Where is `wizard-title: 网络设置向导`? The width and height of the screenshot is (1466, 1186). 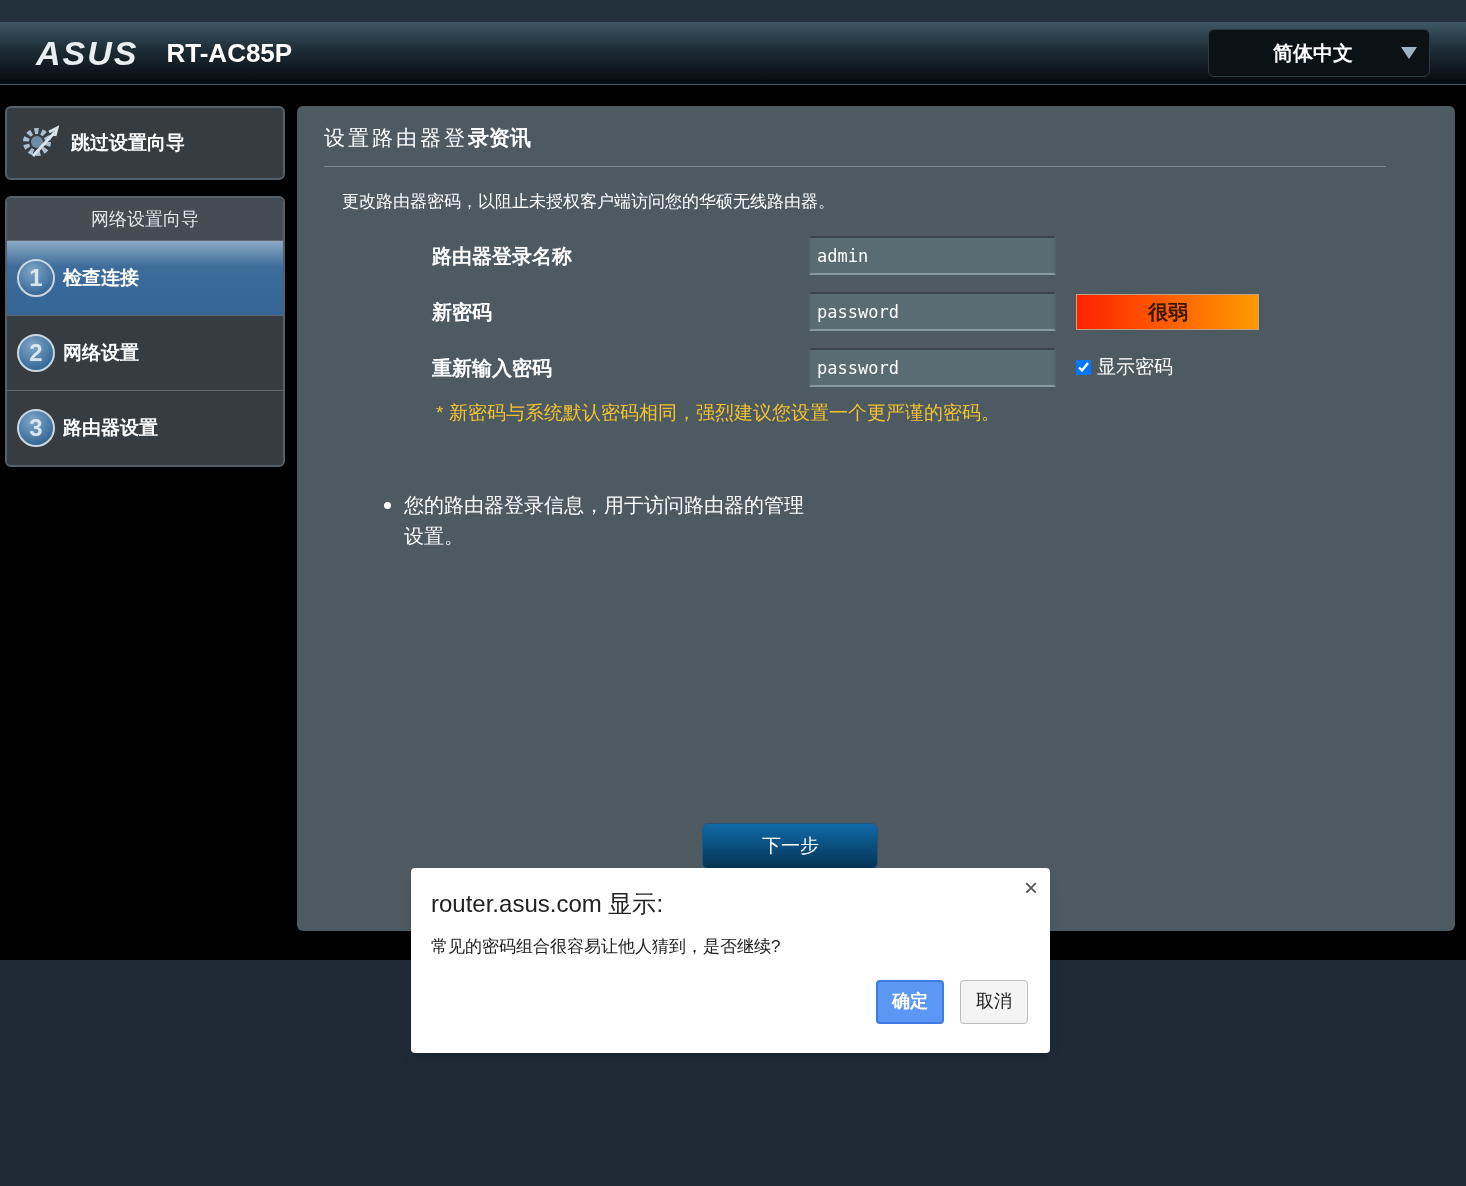 wizard-title: 网络设置向导 is located at coordinates (145, 219).